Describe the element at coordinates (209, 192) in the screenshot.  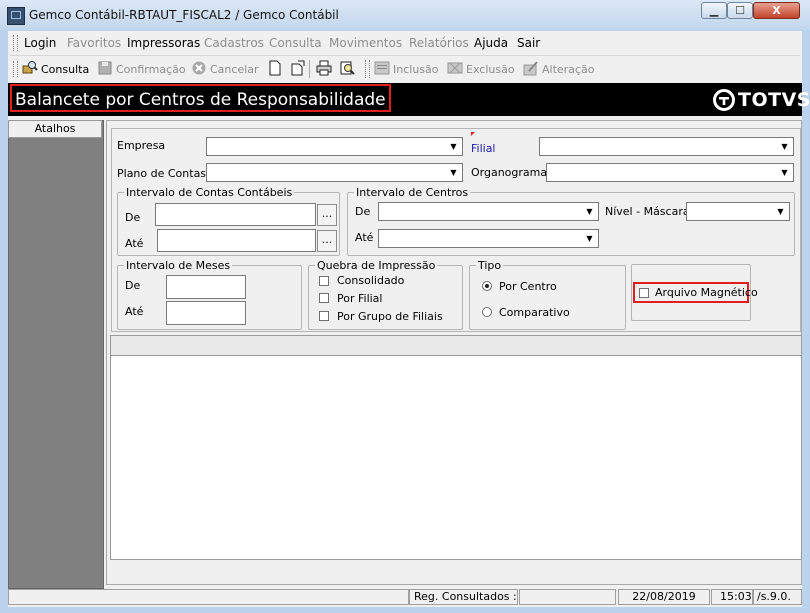
I see `contas-group-label: Intervalo de Contas Contábeis` at that location.